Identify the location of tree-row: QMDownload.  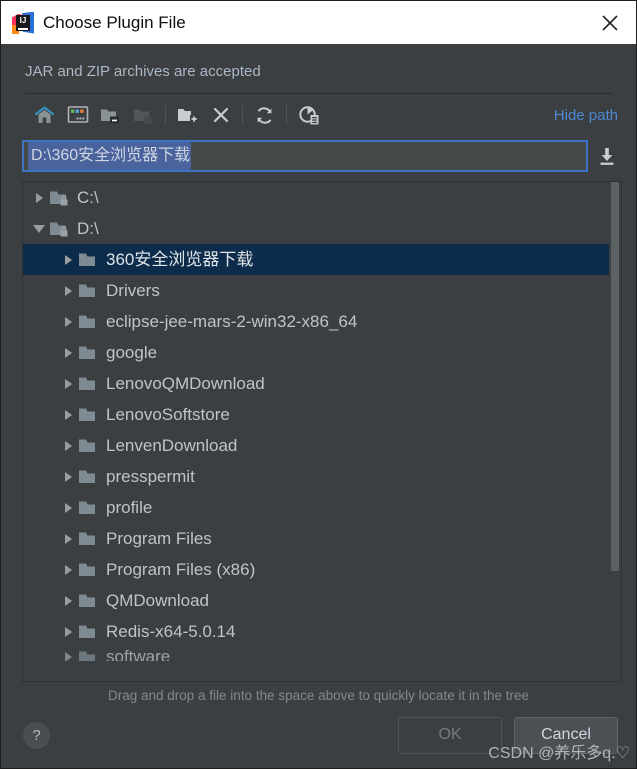
(316, 600).